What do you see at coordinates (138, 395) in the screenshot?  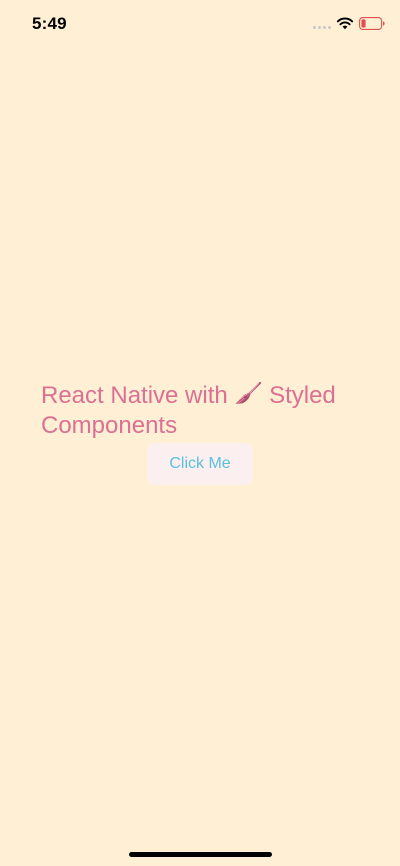 I see `title-text-before: React Native with` at bounding box center [138, 395].